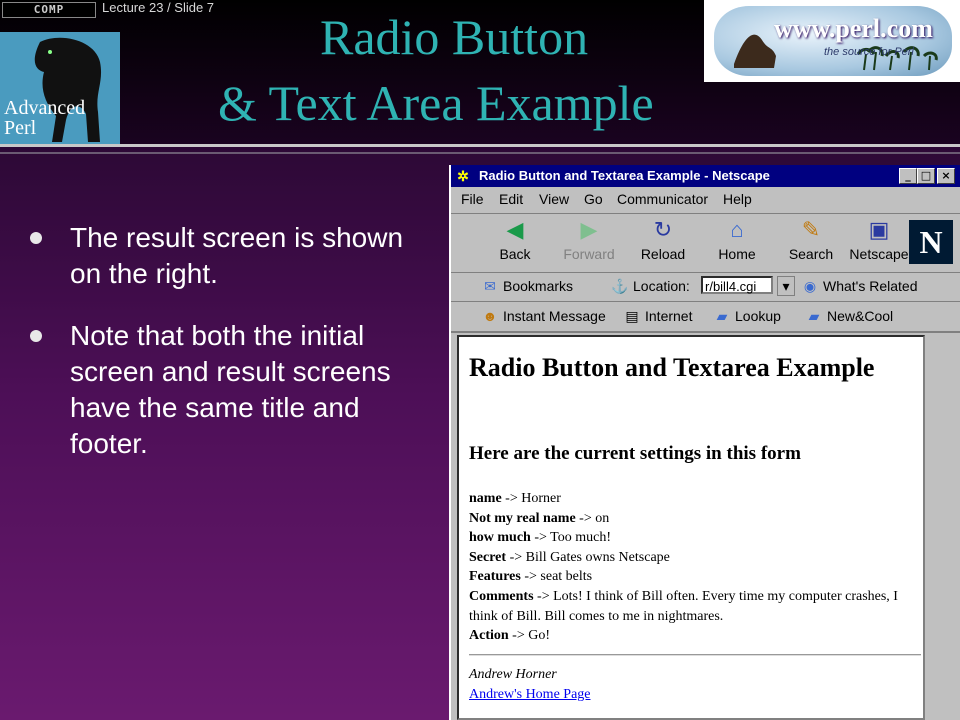 This screenshot has width=960, height=720. I want to click on footer-rule, so click(695, 655).